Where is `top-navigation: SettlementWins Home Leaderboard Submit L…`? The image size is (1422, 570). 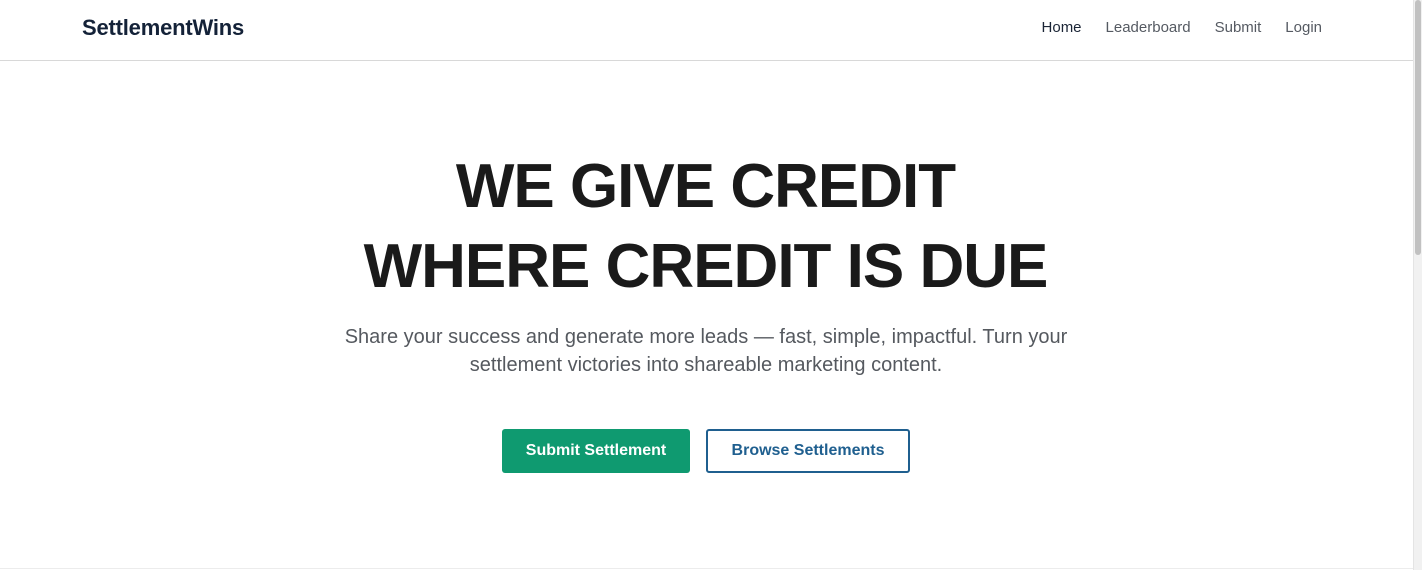 top-navigation: SettlementWins Home Leaderboard Submit L… is located at coordinates (707, 30).